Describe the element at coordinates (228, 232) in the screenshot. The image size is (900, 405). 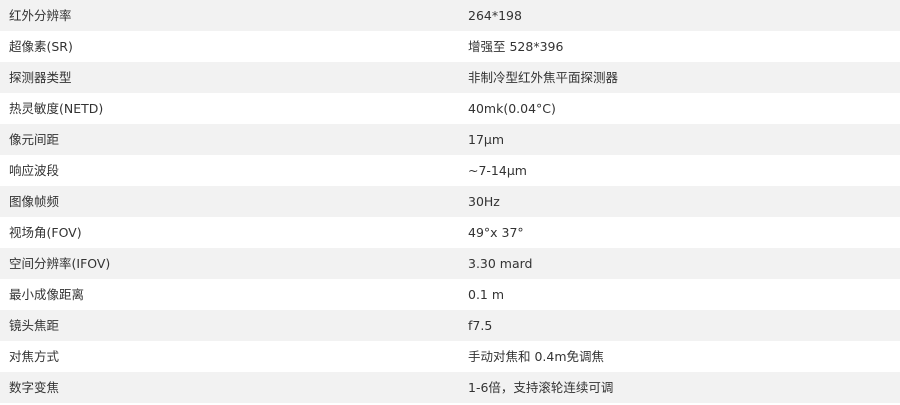
I see `spec-label: 视场角(FOV)` at that location.